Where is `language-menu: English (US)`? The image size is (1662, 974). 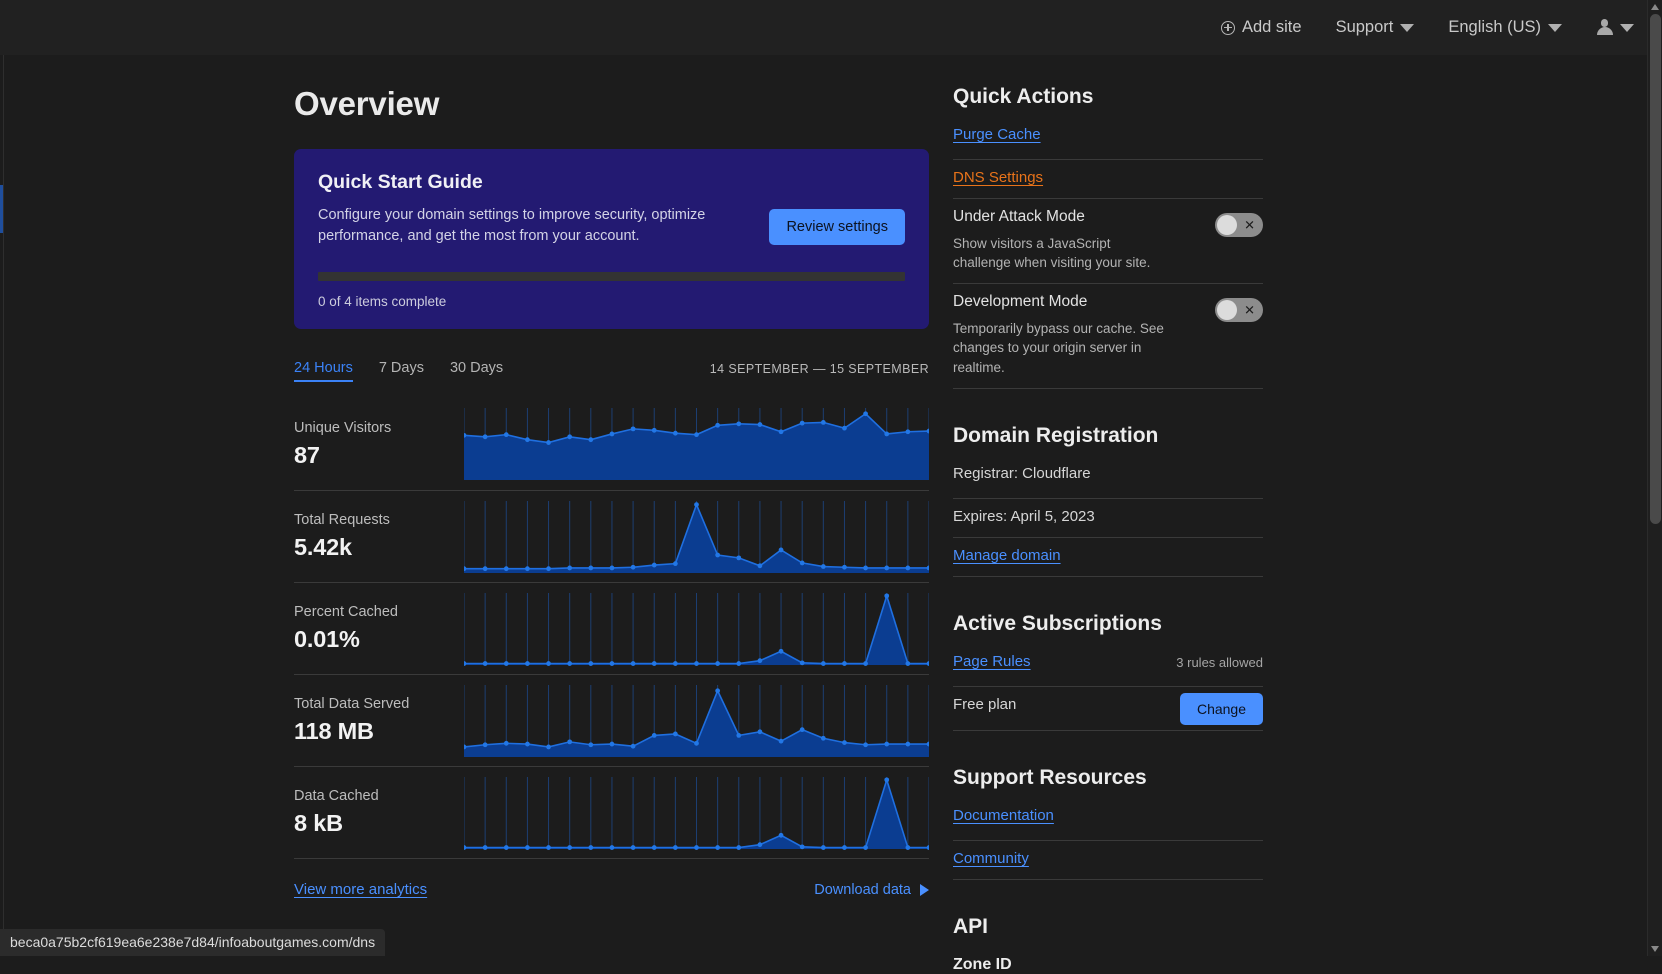
language-menu: English (US) is located at coordinates (1505, 27).